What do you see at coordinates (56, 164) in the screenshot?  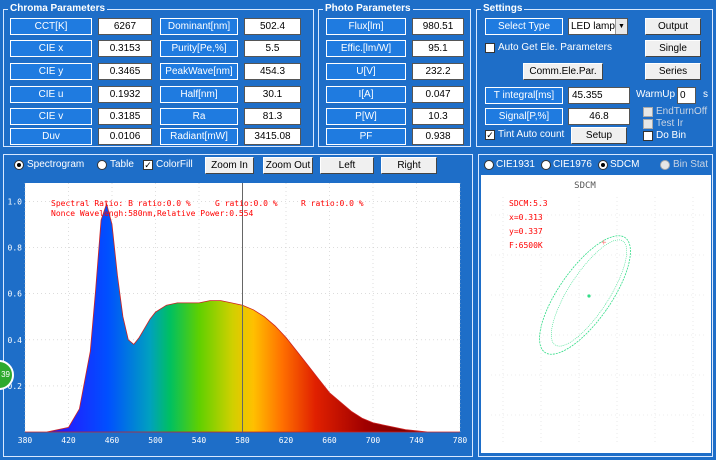 I see `spectrogram-tab-label: Spectrogram` at bounding box center [56, 164].